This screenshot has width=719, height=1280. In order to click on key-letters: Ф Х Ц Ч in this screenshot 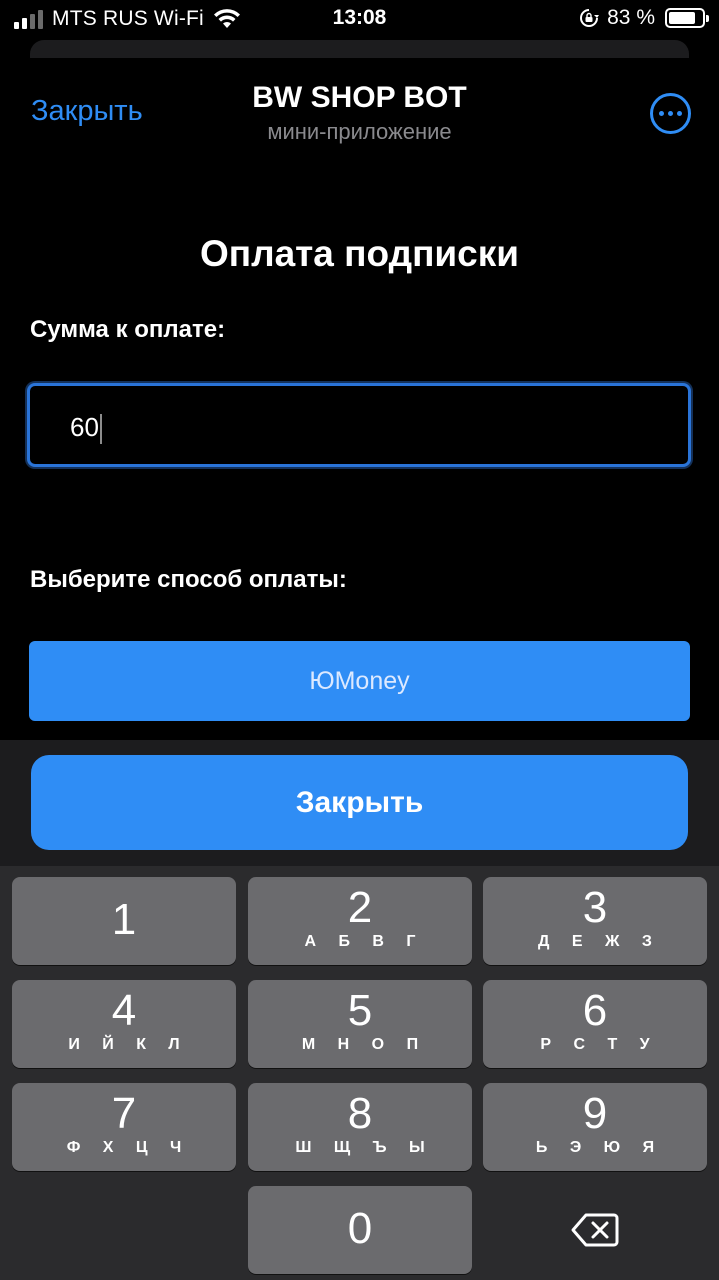, I will do `click(128, 1147)`.